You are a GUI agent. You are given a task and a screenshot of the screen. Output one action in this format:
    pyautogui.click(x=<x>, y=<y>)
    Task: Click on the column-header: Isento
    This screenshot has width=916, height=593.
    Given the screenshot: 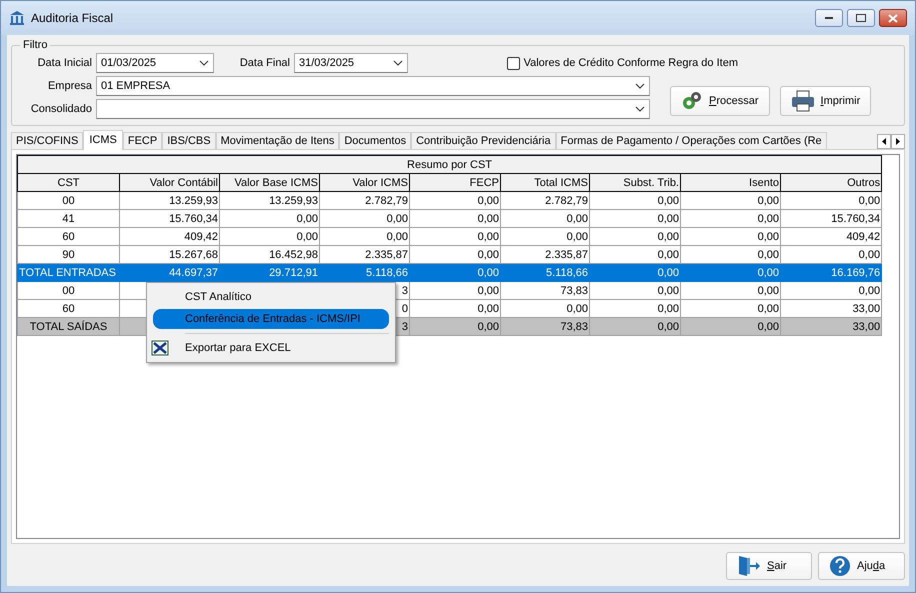 What is the action you would take?
    pyautogui.click(x=730, y=183)
    